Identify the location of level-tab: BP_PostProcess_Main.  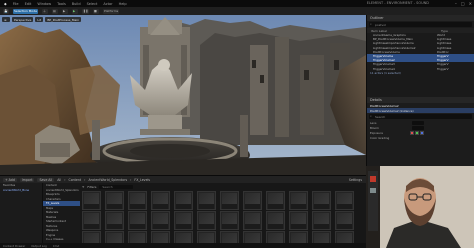
(63, 19).